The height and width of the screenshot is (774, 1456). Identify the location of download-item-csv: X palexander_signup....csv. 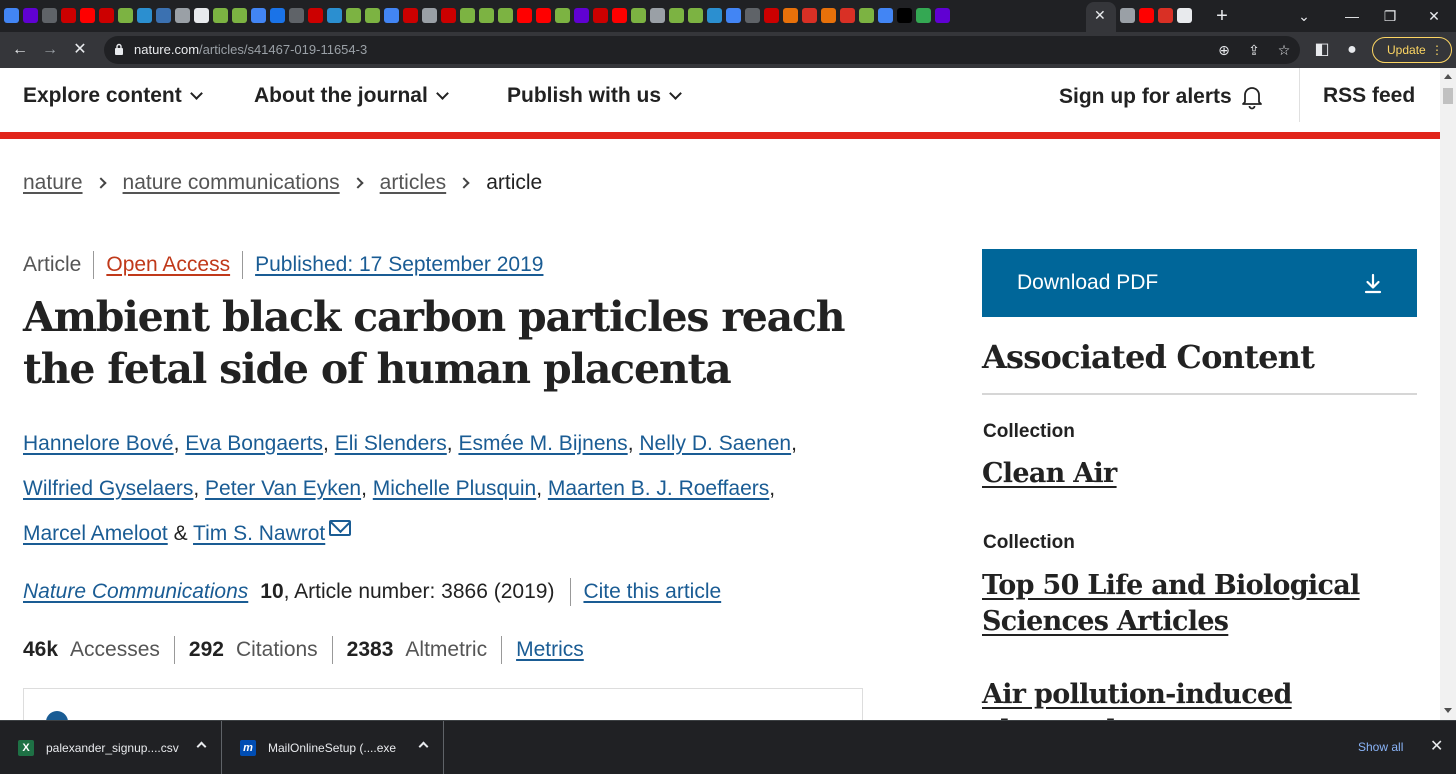
(111, 747).